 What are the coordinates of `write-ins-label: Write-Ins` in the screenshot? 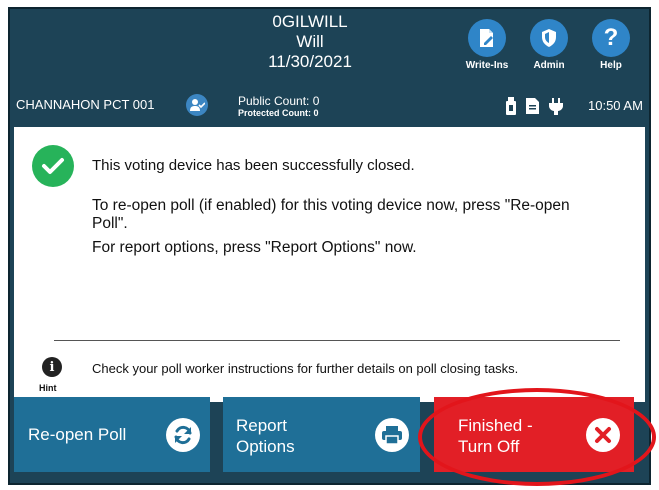 It's located at (487, 65).